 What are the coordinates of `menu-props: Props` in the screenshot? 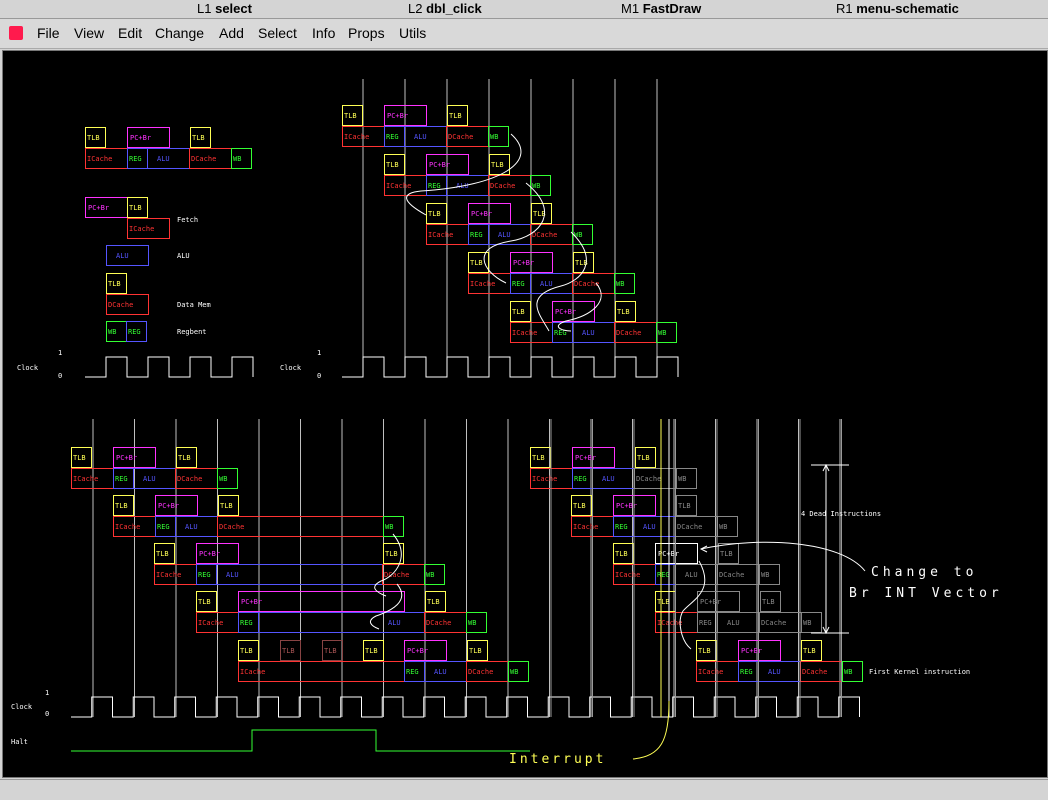 It's located at (366, 33).